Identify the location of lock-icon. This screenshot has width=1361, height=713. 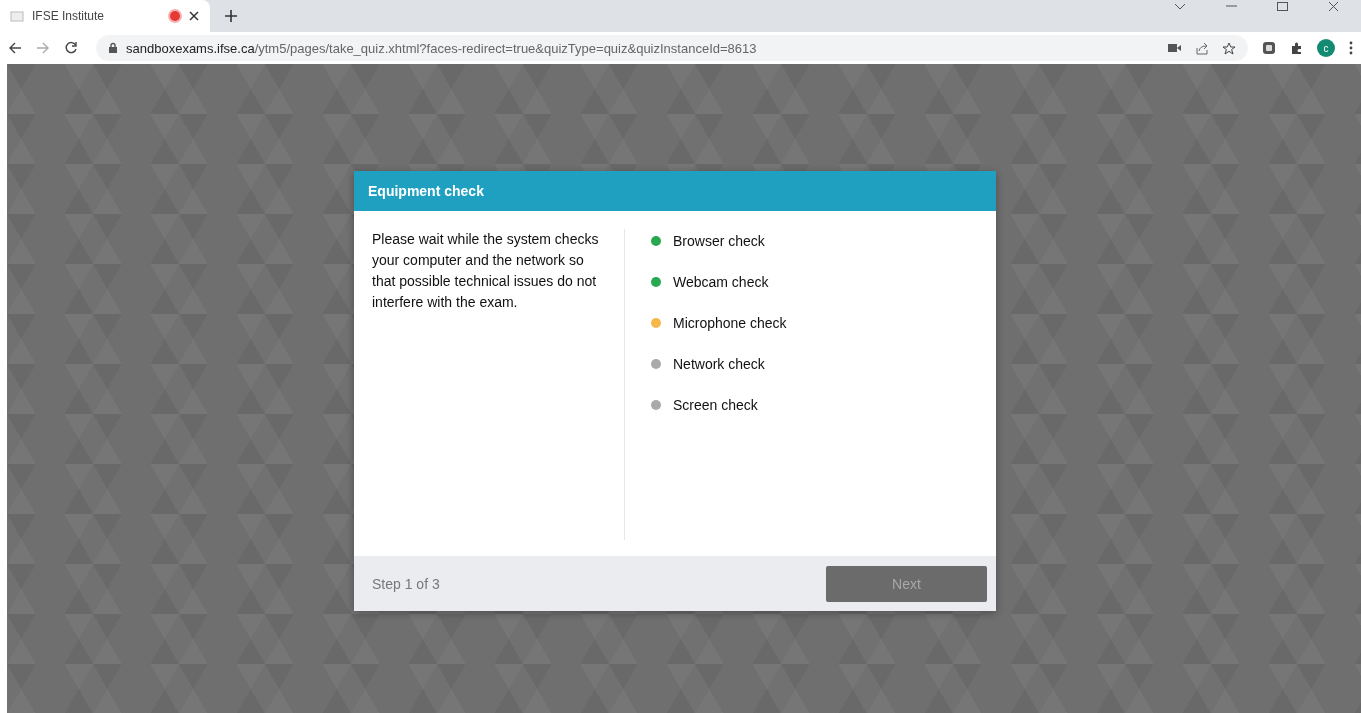
(113, 48).